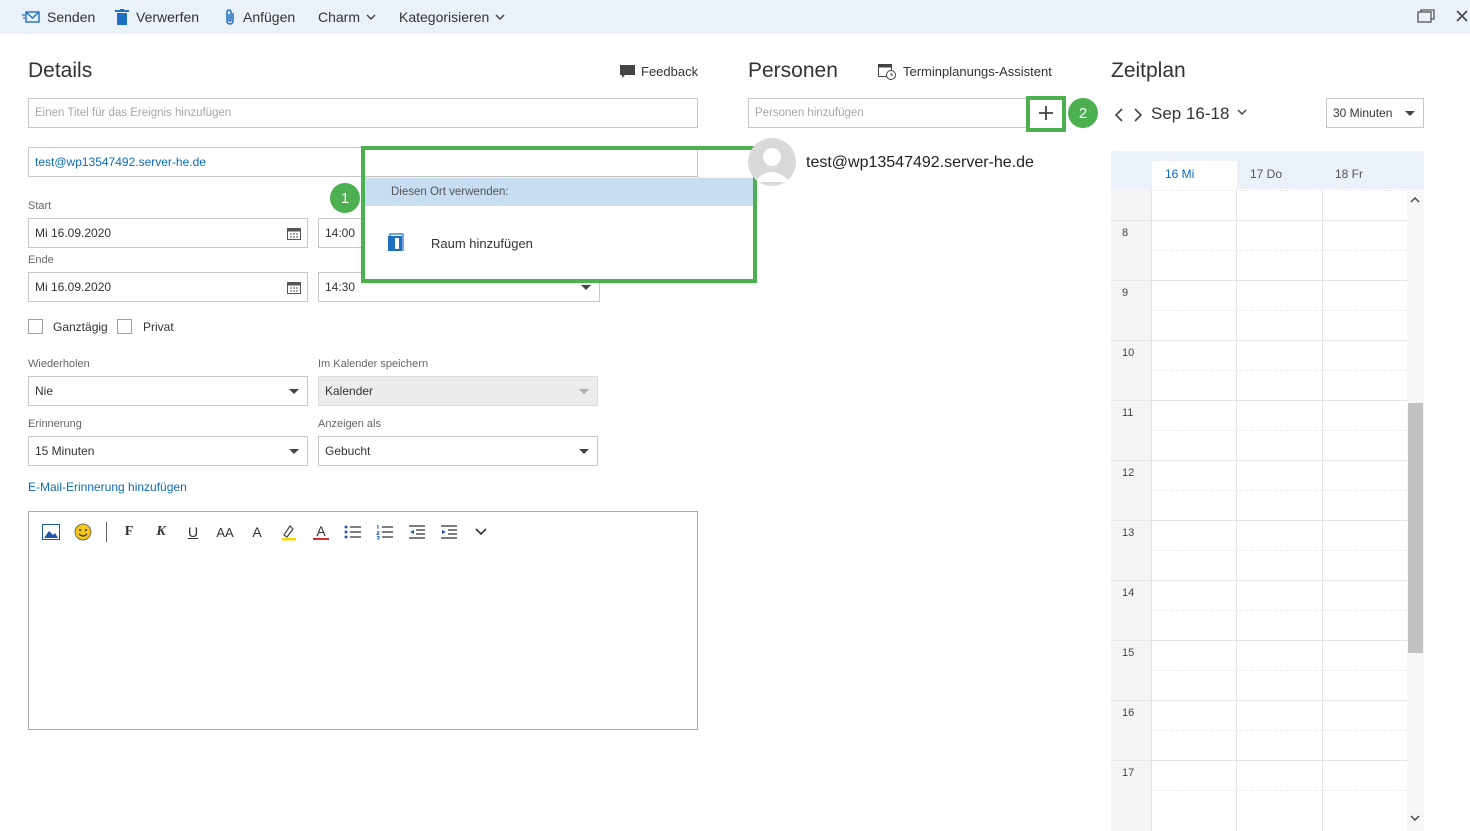 The image size is (1470, 831). What do you see at coordinates (1279, 175) in the screenshot?
I see `day-header: 17 Do` at bounding box center [1279, 175].